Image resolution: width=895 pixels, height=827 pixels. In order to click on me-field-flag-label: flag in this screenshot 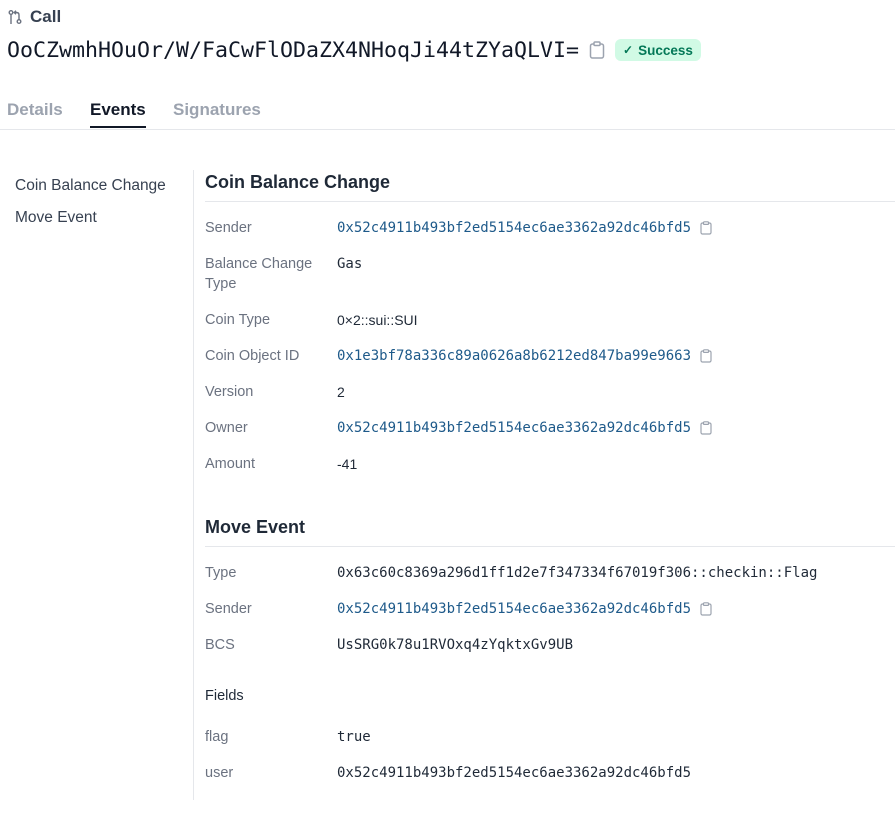, I will do `click(217, 737)`.